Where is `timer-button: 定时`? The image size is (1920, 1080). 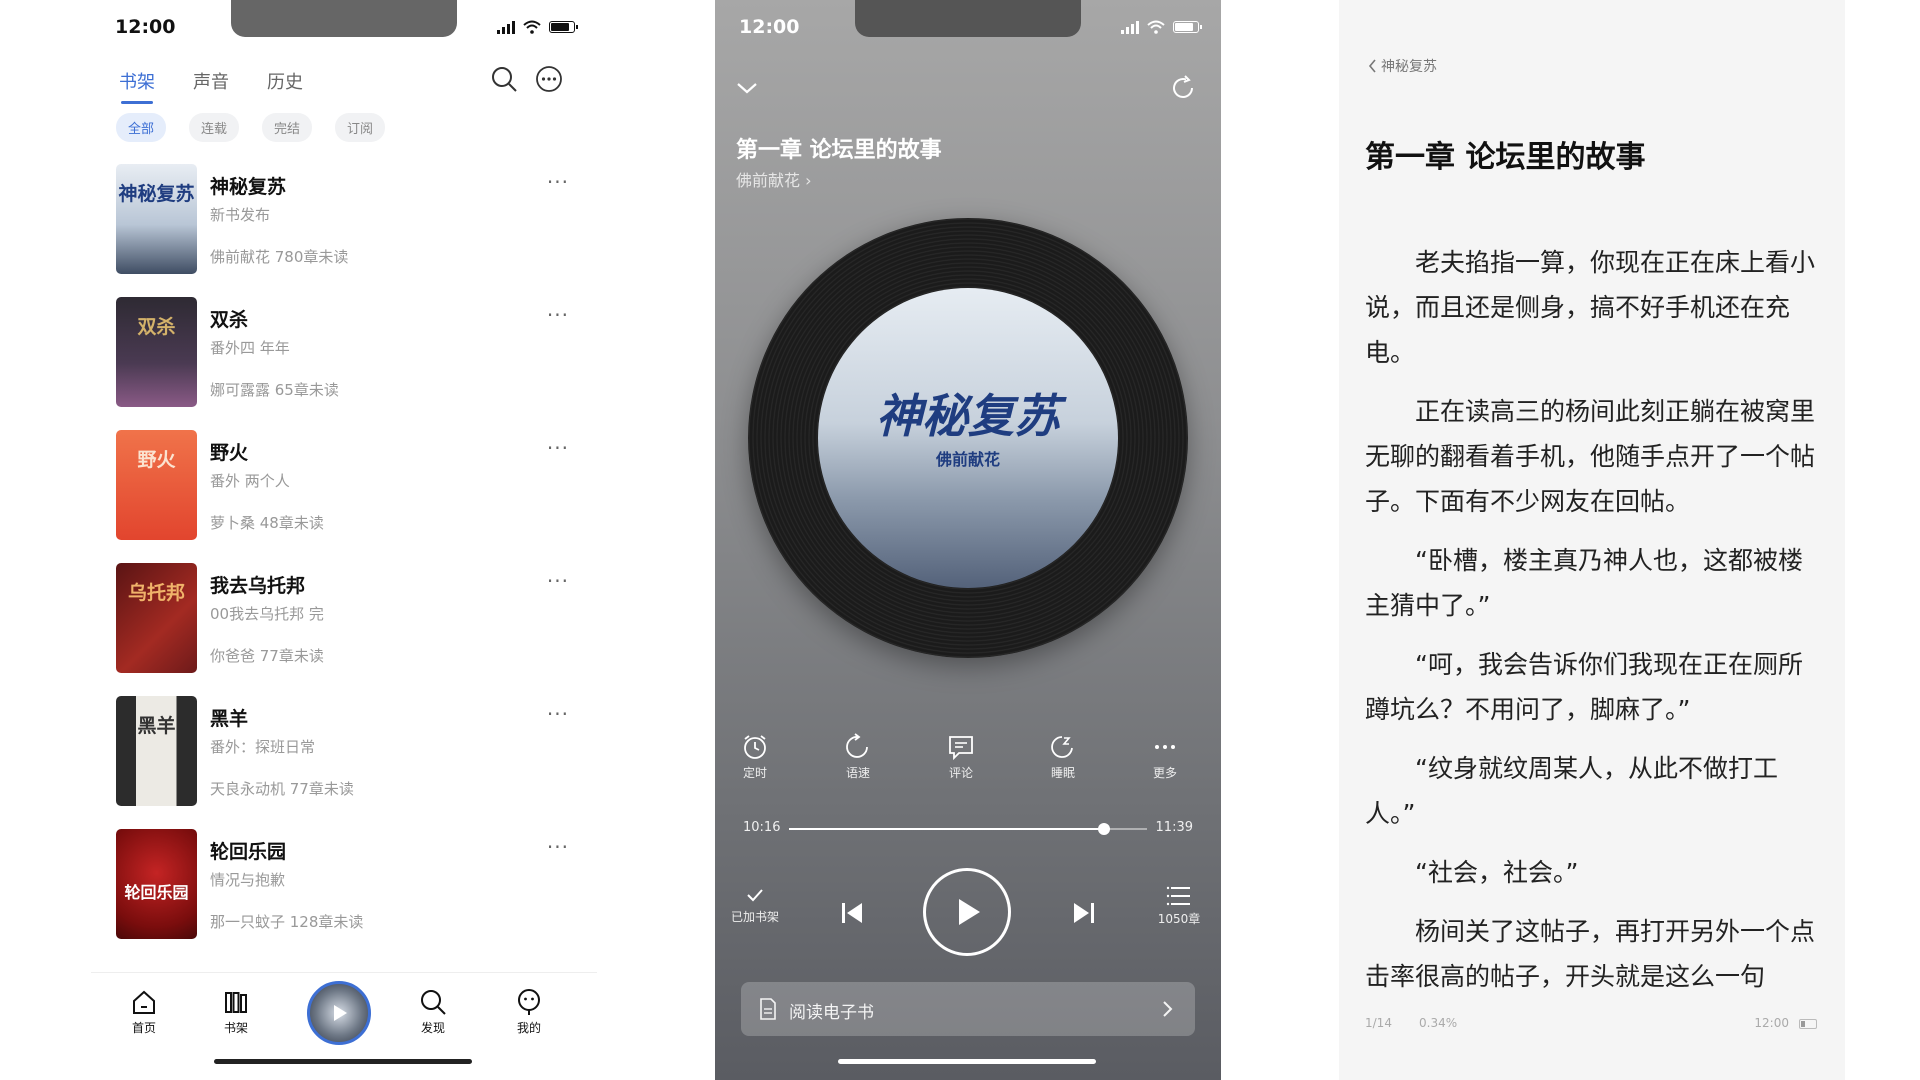 timer-button: 定时 is located at coordinates (755, 756).